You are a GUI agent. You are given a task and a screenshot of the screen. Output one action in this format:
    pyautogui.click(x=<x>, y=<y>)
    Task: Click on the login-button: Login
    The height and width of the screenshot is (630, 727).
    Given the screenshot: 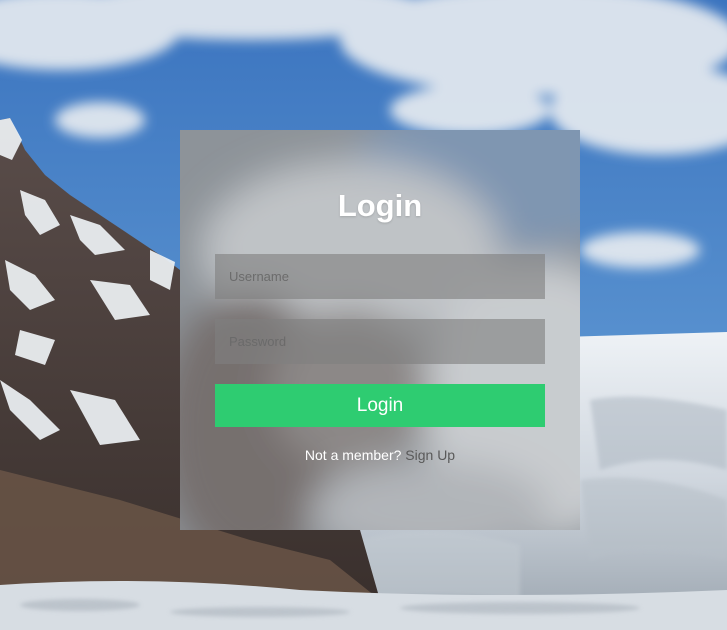 What is the action you would take?
    pyautogui.click(x=380, y=405)
    